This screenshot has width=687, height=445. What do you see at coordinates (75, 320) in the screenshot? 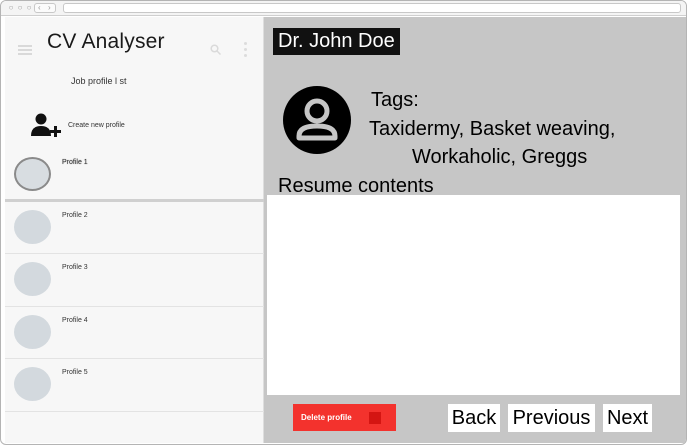
I see `profile-label: Profile 4` at bounding box center [75, 320].